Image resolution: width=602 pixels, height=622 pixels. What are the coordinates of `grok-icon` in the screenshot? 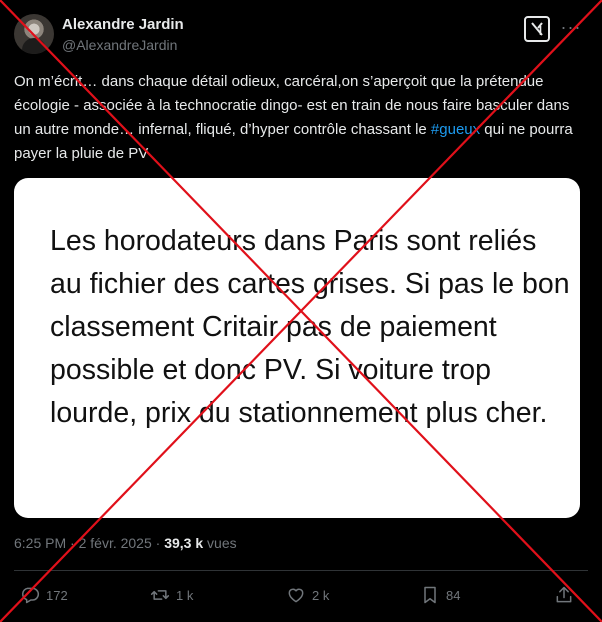 It's located at (537, 29).